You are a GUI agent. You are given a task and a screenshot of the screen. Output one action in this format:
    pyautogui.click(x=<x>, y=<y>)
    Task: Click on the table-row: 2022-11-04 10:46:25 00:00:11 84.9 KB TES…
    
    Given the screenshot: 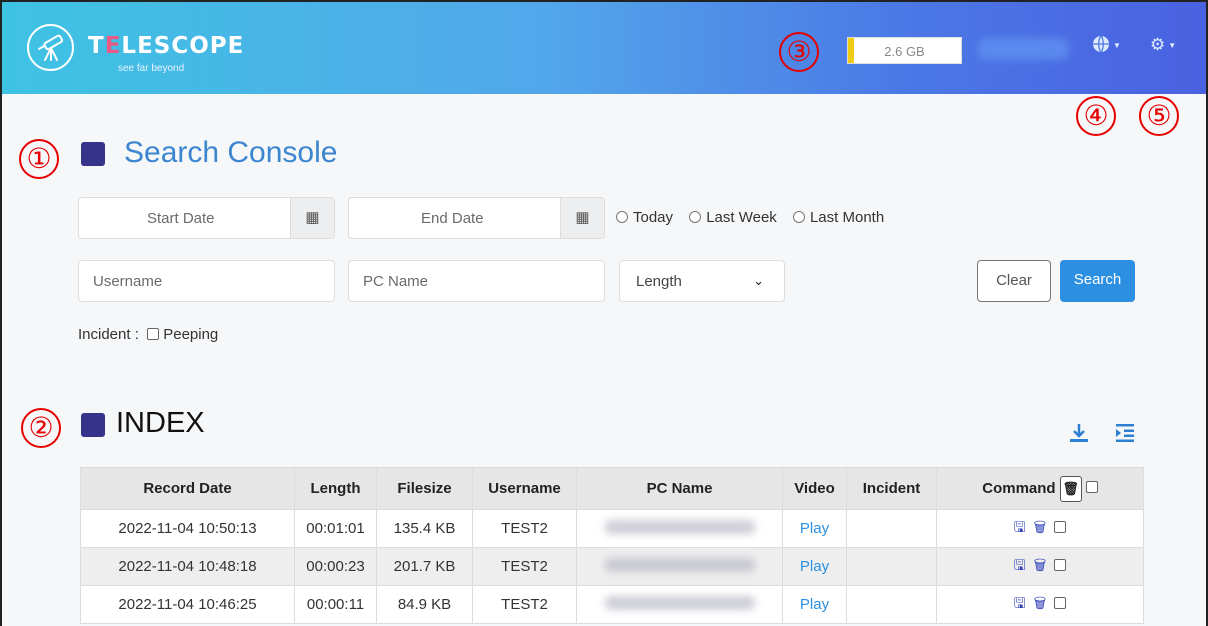 What is the action you would take?
    pyautogui.click(x=612, y=604)
    